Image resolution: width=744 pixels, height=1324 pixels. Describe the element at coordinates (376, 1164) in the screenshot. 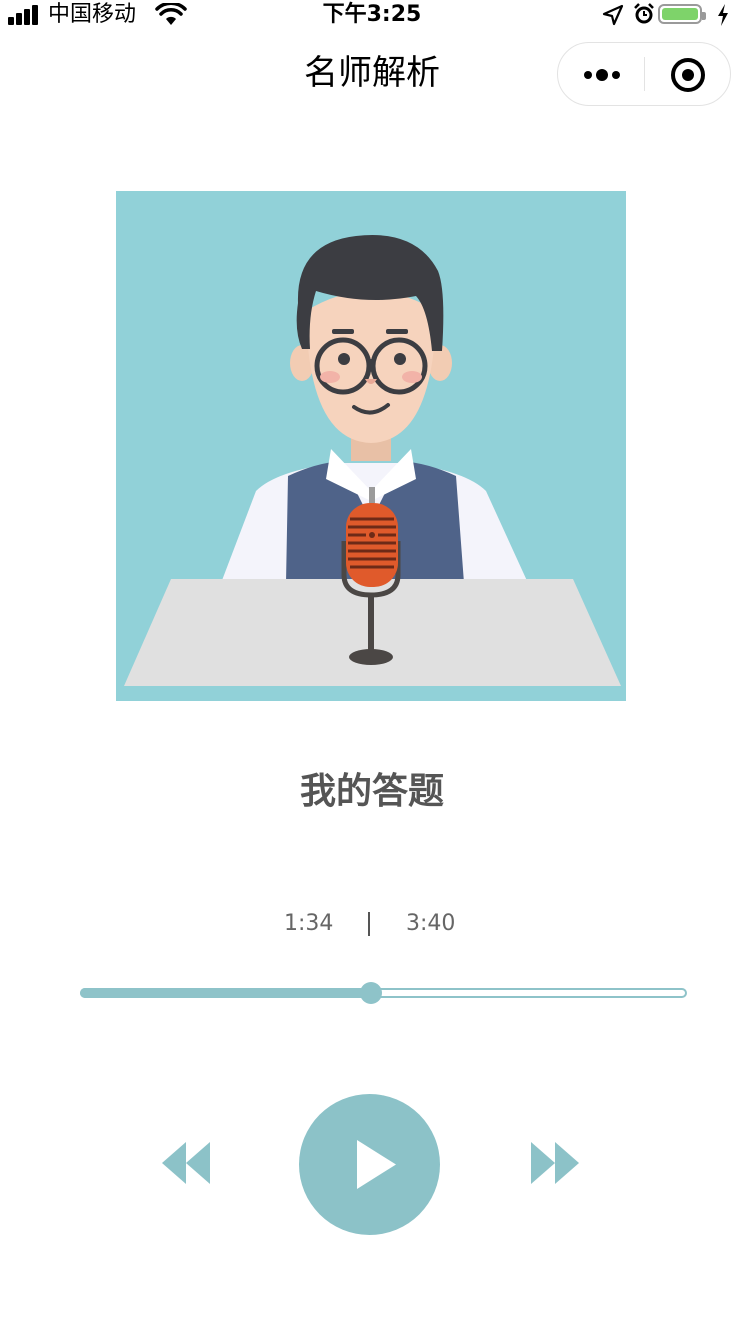

I see `play-icon` at that location.